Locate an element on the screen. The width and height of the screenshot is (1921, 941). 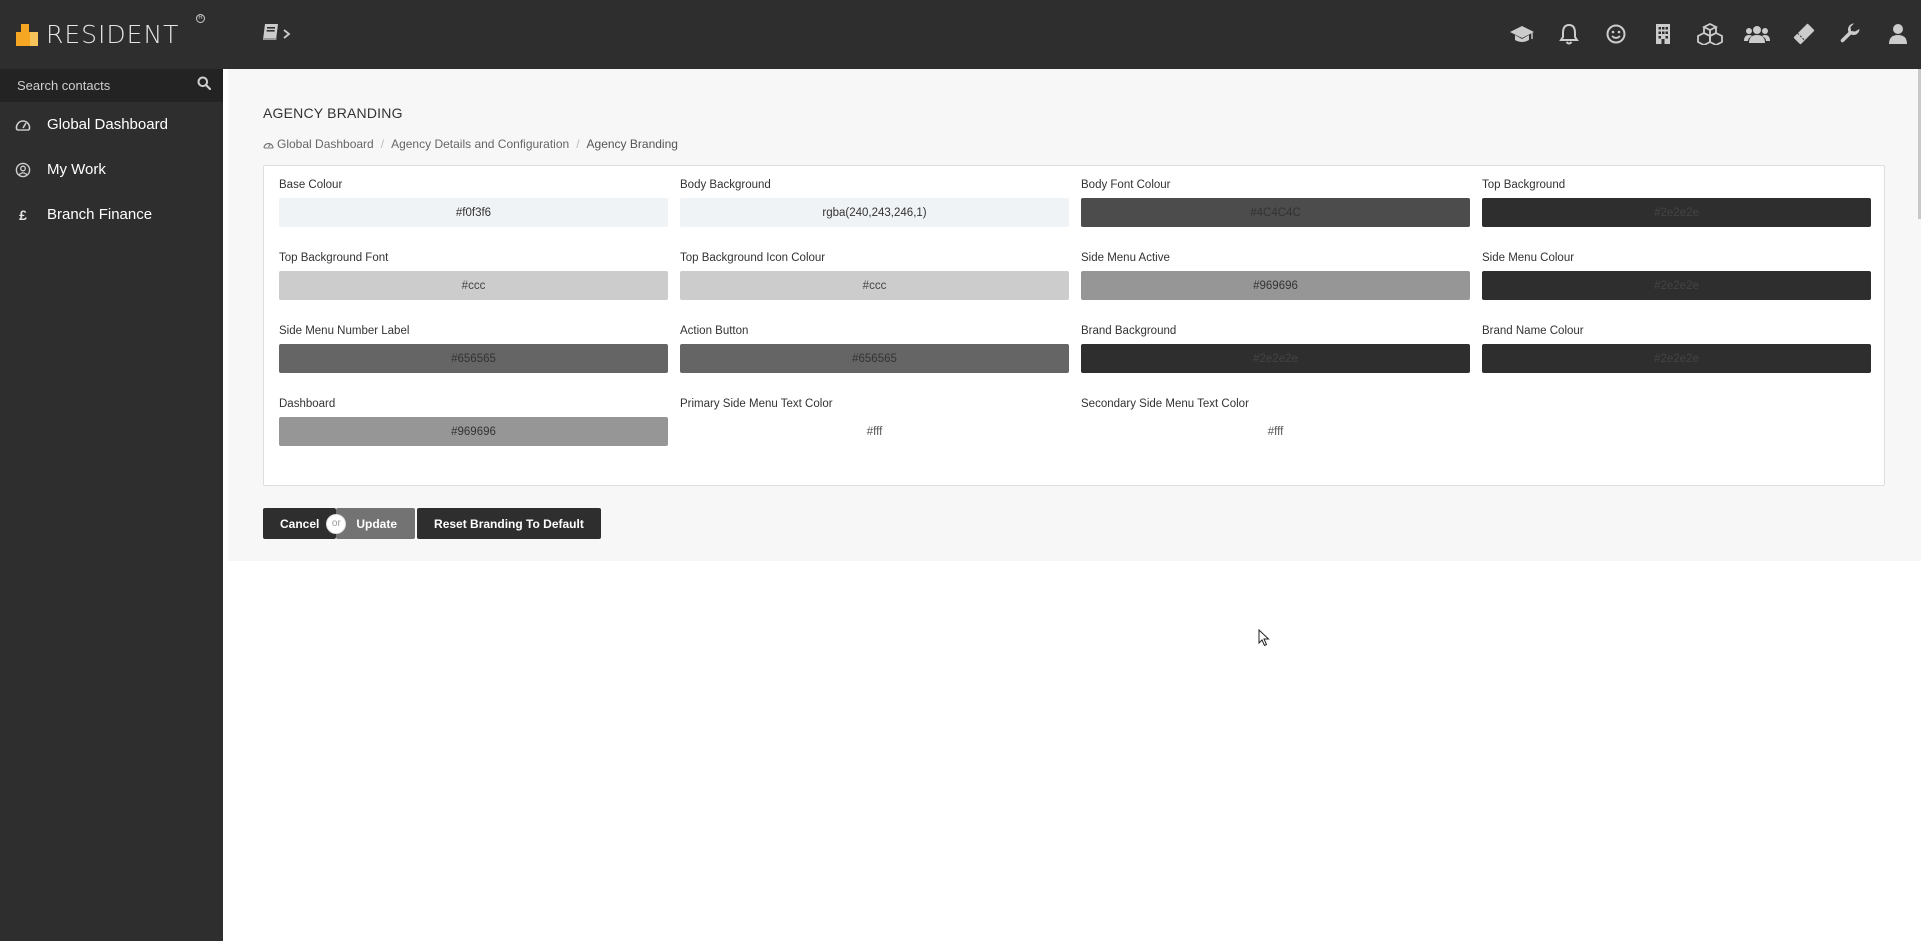
field-top-background-font: Top Background Font #ccc is located at coordinates (473, 276).